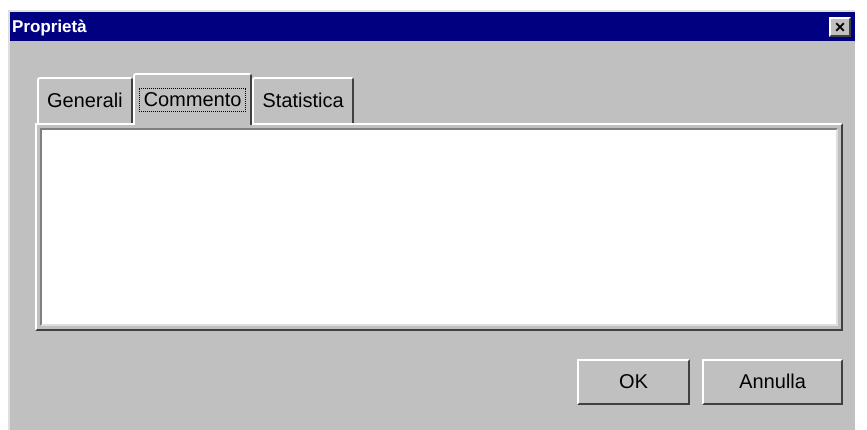 This screenshot has width=867, height=430. Describe the element at coordinates (303, 100) in the screenshot. I see `tab: Statistica` at that location.